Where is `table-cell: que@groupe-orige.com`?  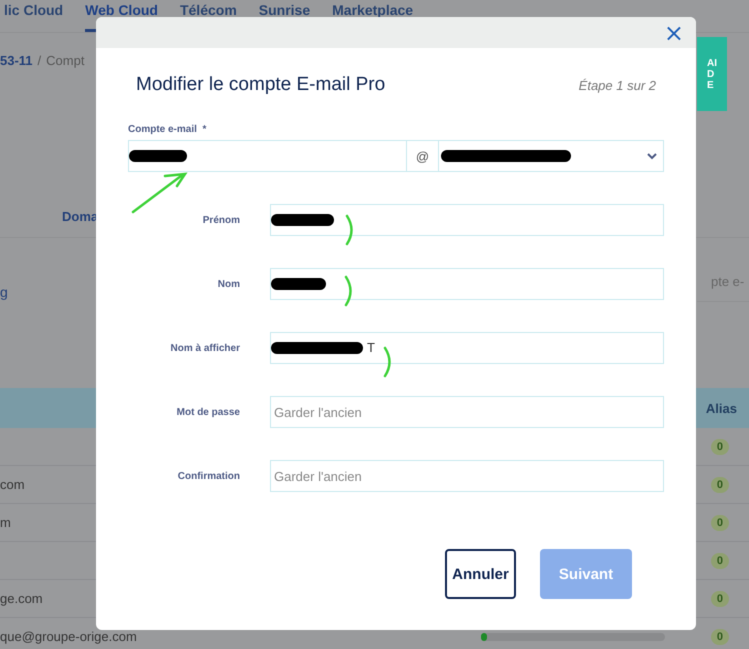
table-cell: que@groupe-orige.com is located at coordinates (68, 636).